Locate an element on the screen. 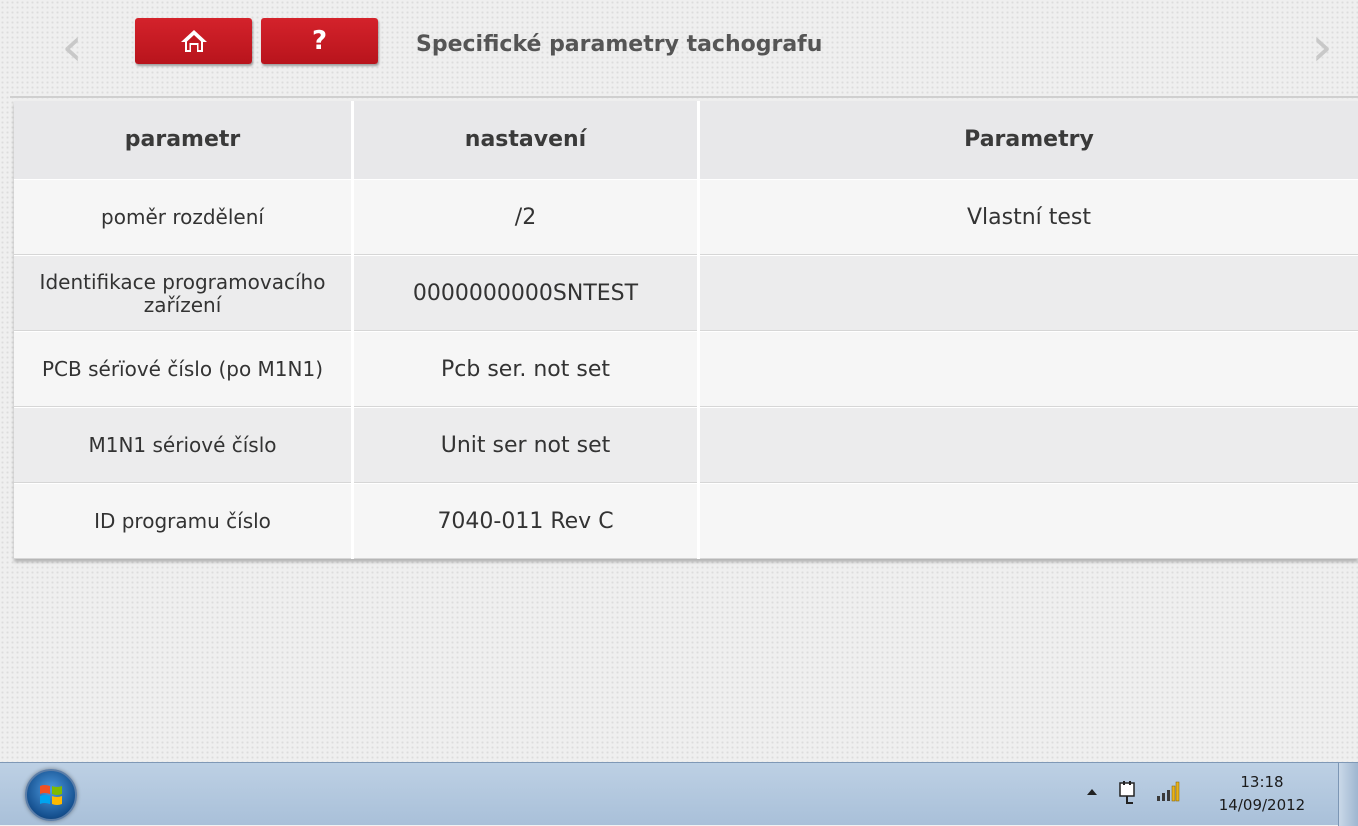 Image resolution: width=1358 pixels, height=826 pixels. taskbar: 13:18 14/09/2012 is located at coordinates (679, 794).